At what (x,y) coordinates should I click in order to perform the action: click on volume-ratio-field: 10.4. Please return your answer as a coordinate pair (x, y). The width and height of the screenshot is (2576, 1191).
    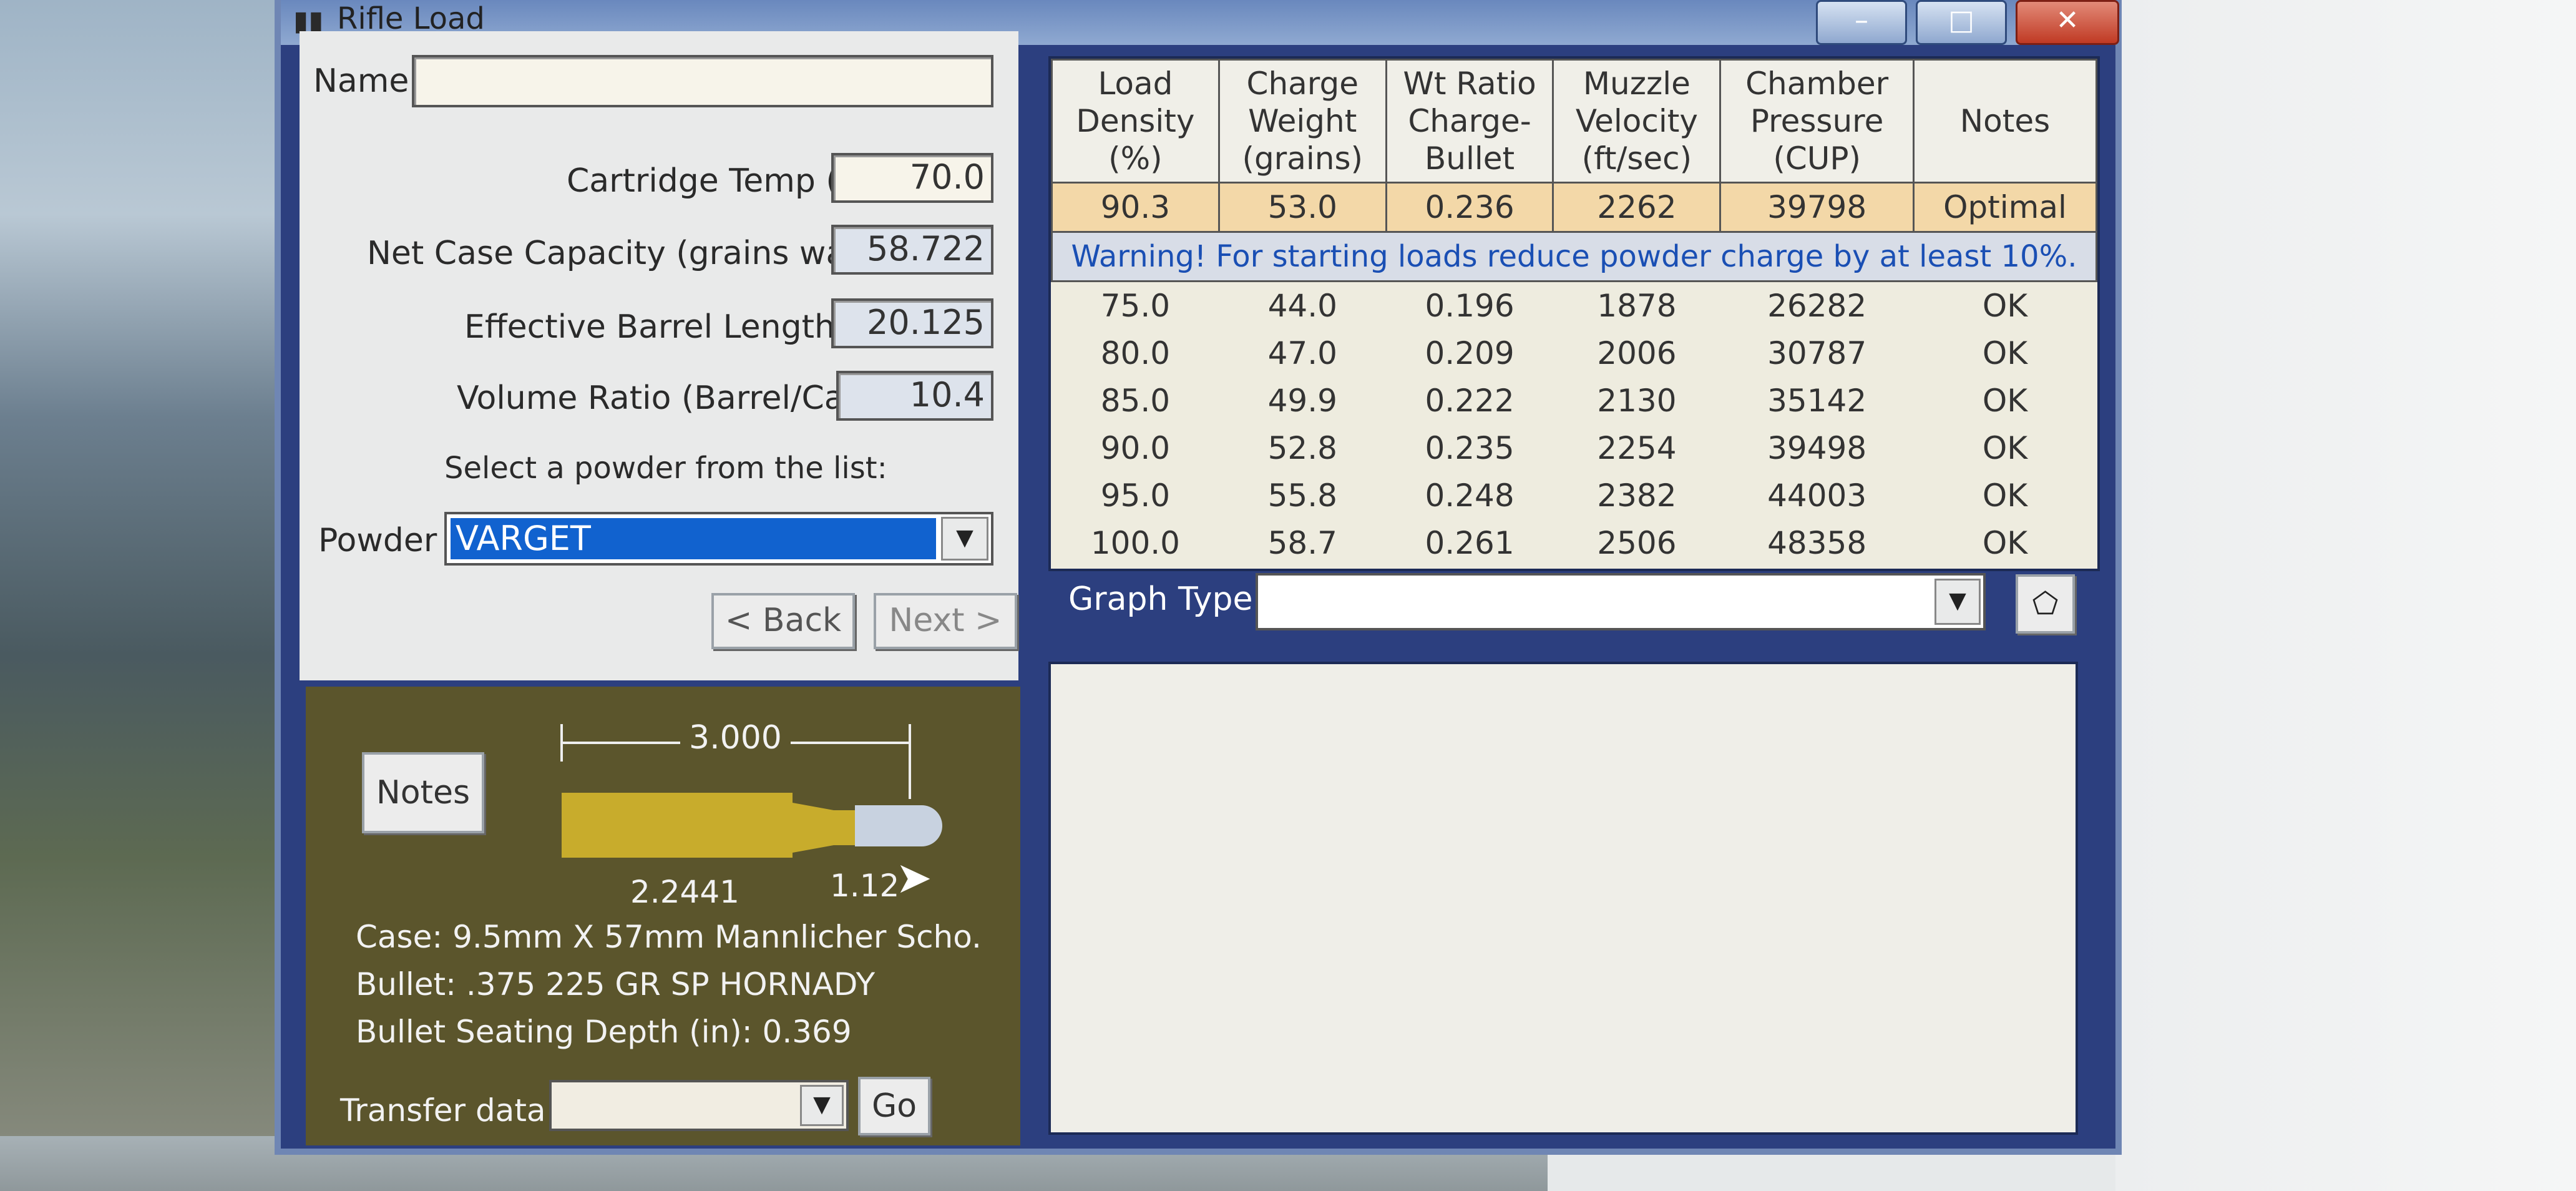
    Looking at the image, I should click on (914, 396).